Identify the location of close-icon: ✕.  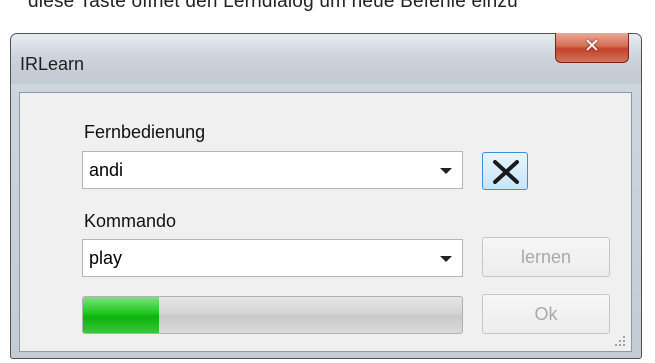
(592, 46).